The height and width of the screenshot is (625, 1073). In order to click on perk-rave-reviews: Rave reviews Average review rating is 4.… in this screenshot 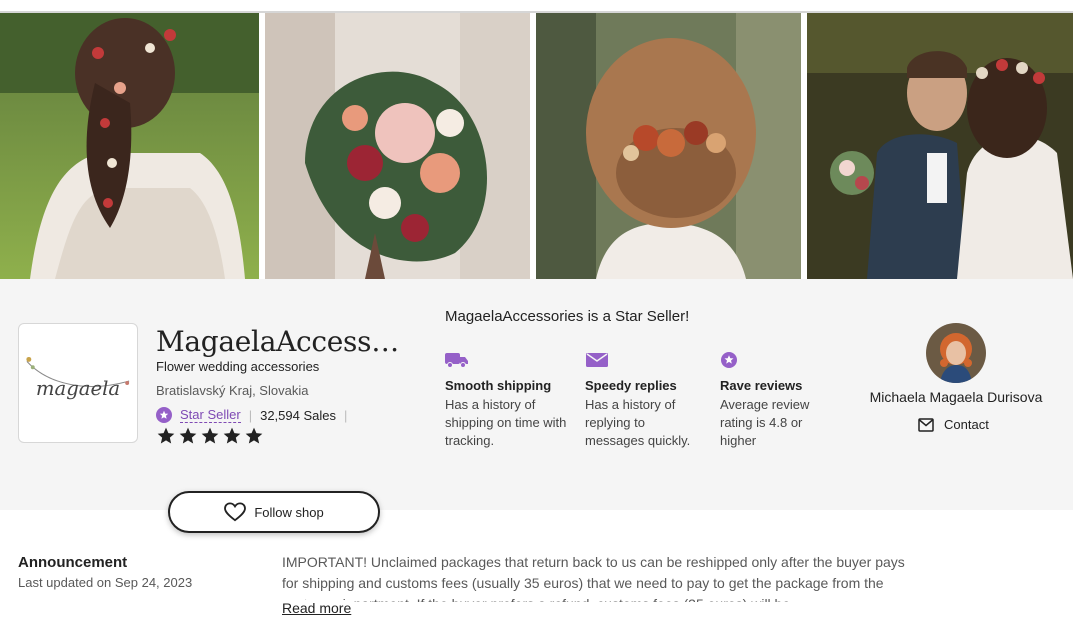, I will do `click(770, 401)`.